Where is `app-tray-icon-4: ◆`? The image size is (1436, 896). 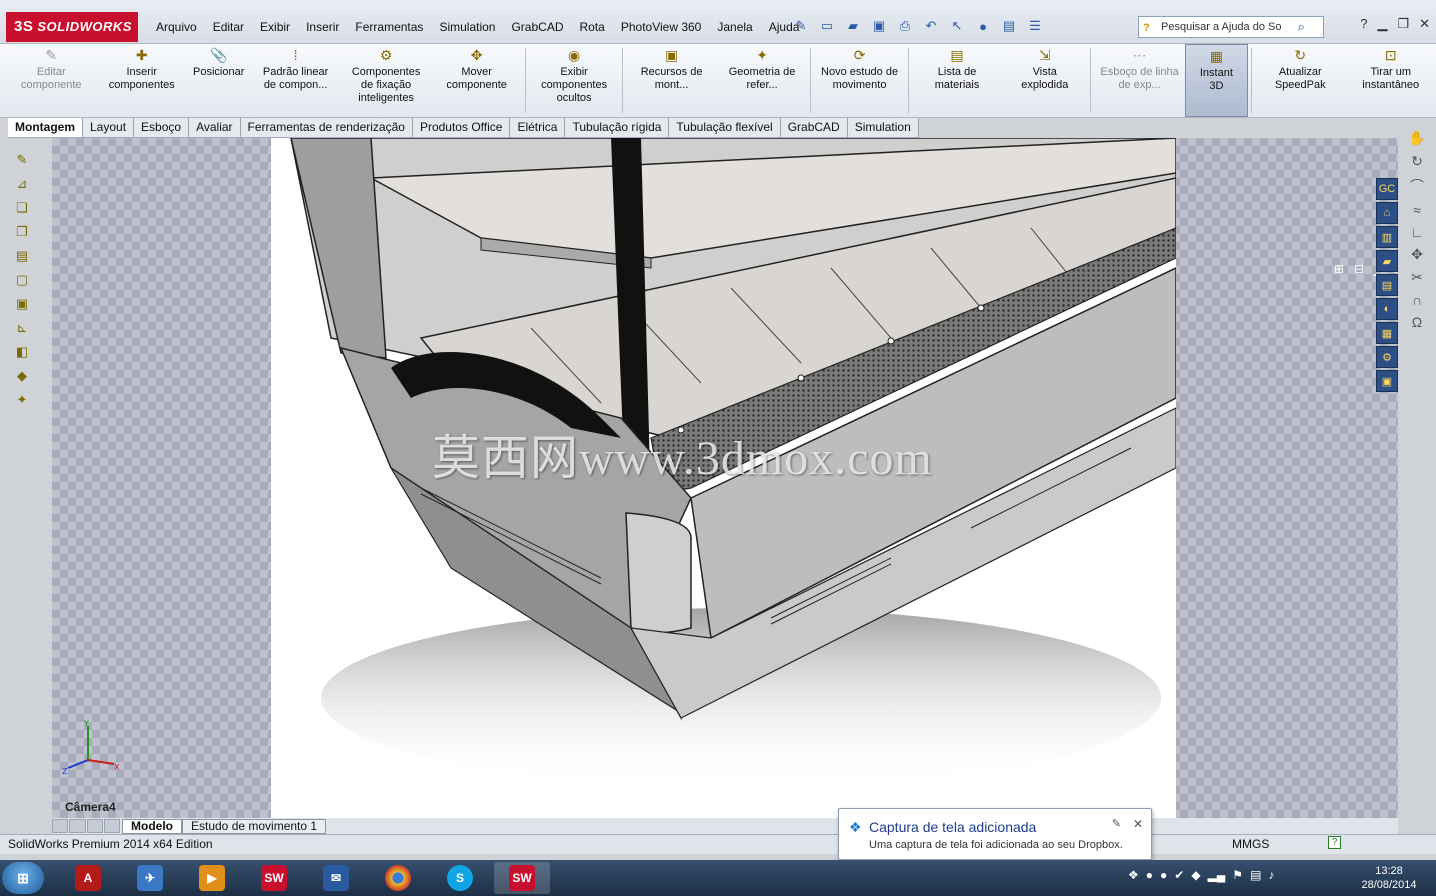 app-tray-icon-4: ◆ is located at coordinates (1195, 875).